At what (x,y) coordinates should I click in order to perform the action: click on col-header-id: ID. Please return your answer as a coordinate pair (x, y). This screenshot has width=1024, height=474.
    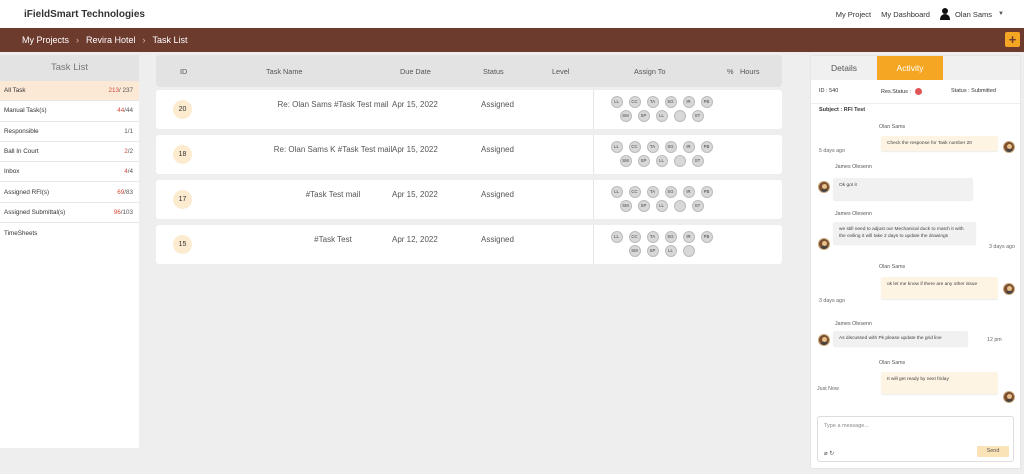
    Looking at the image, I should click on (183, 71).